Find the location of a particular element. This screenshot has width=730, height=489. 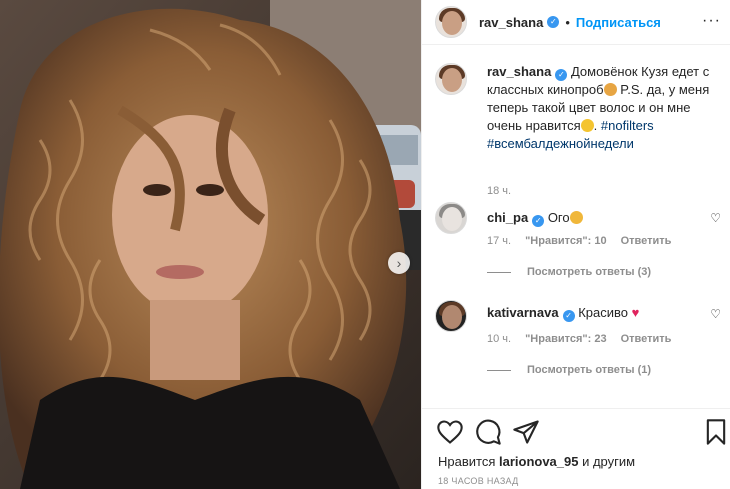

red-heart-emoji-icon: ♥ is located at coordinates (635, 312).